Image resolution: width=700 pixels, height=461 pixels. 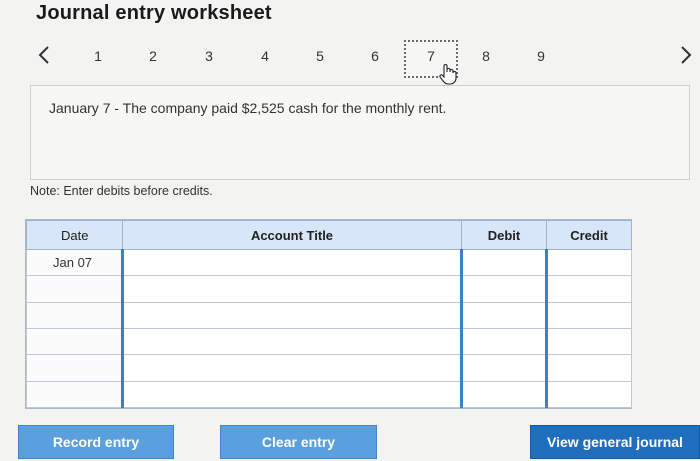 I want to click on view-general-journal-button: View general journal, so click(x=615, y=442).